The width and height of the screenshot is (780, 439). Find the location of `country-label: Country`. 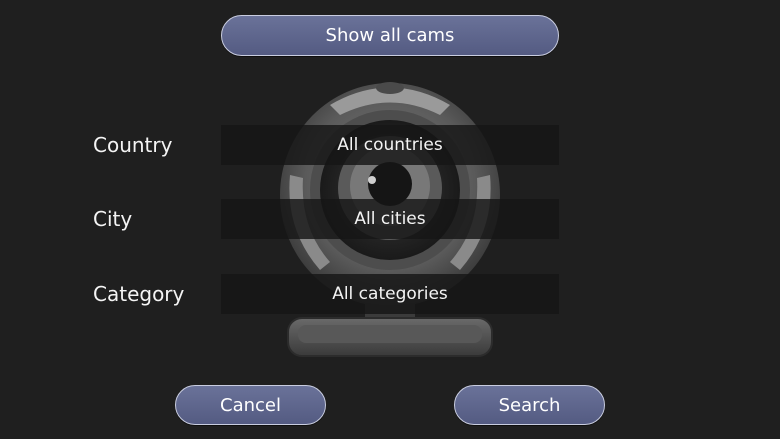

country-label: Country is located at coordinates (133, 145).